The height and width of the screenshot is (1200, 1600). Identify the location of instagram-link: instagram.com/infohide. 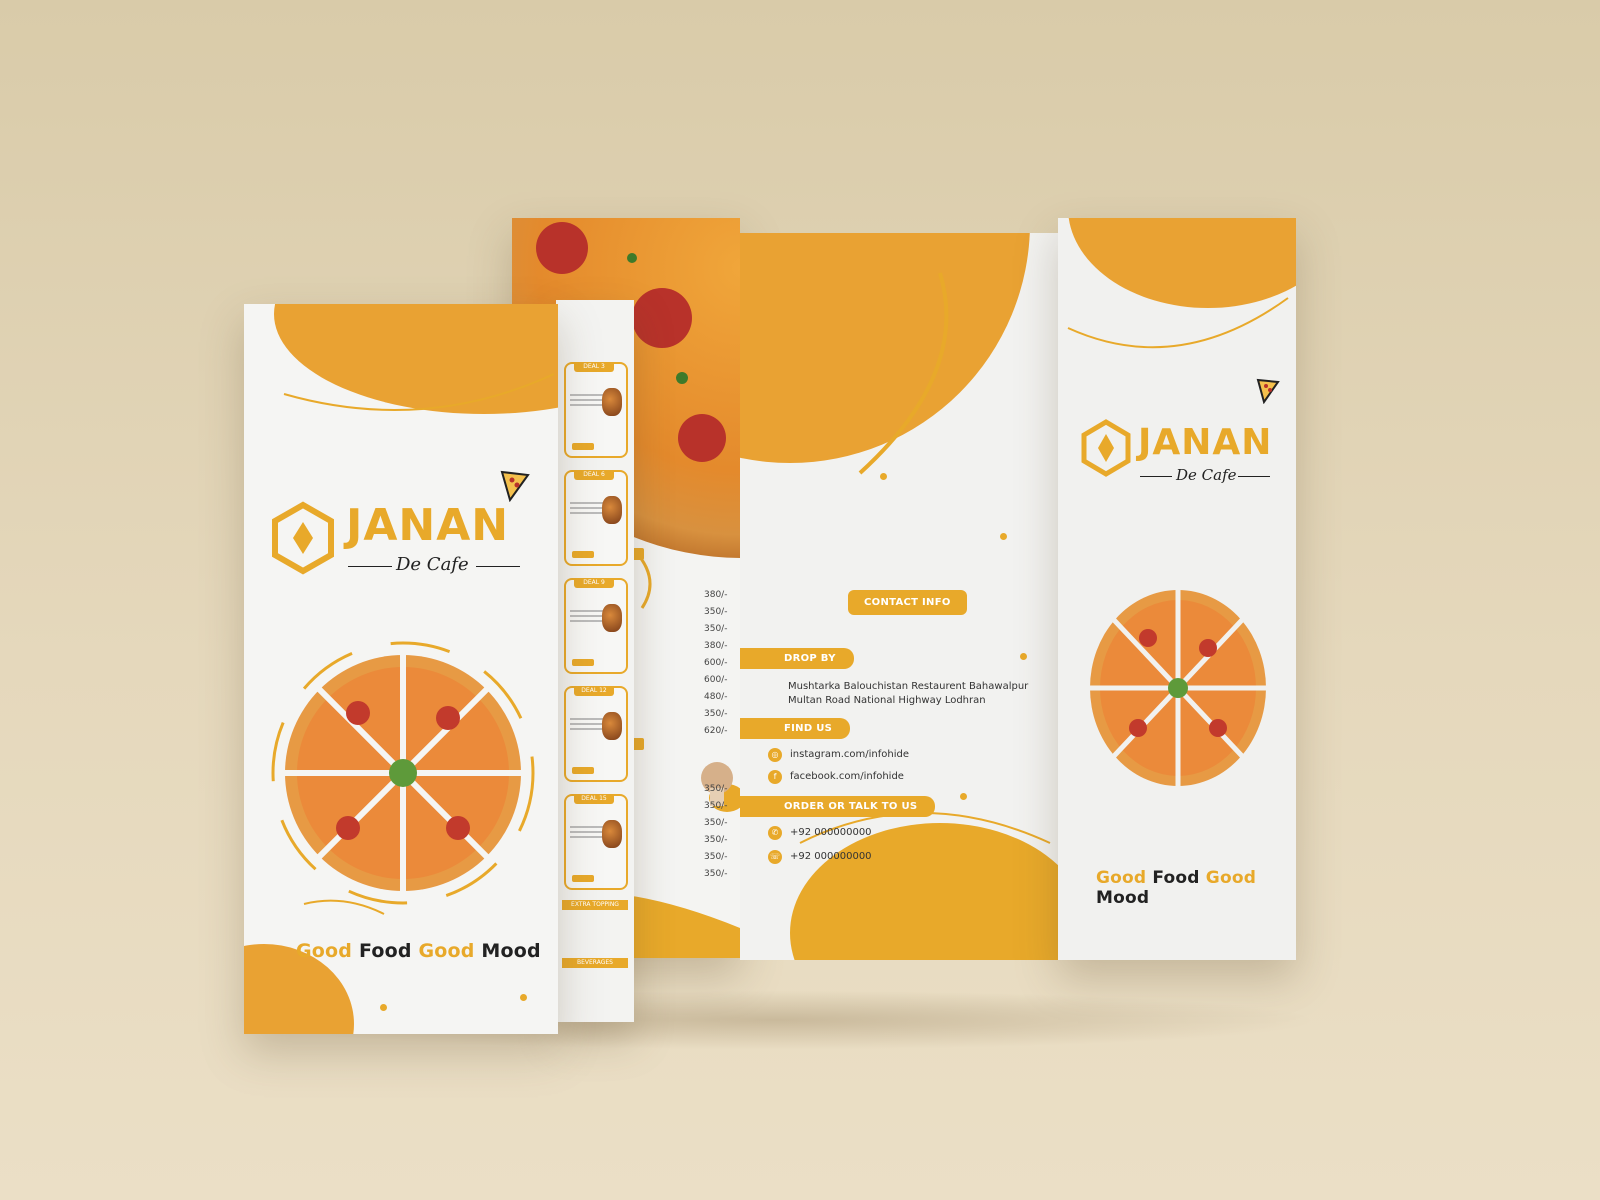
(849, 755).